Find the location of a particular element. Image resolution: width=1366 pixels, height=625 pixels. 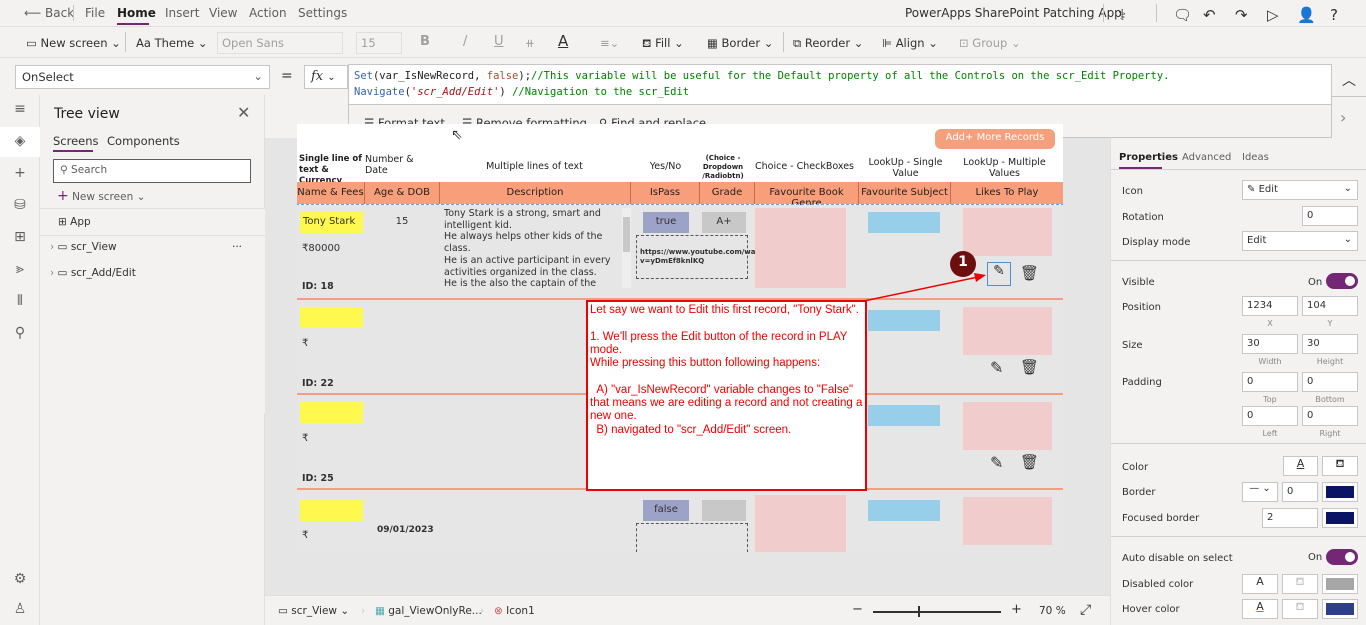

fx-button: fx ⌄ is located at coordinates (326, 77).